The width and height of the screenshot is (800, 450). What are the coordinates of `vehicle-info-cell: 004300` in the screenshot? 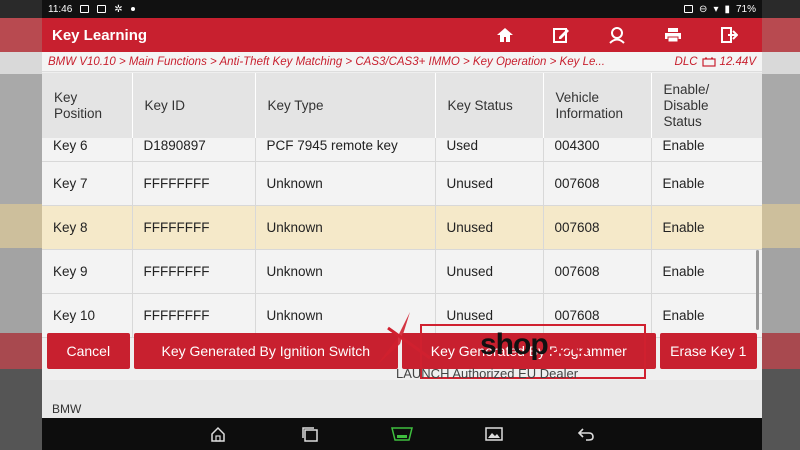 It's located at (597, 150).